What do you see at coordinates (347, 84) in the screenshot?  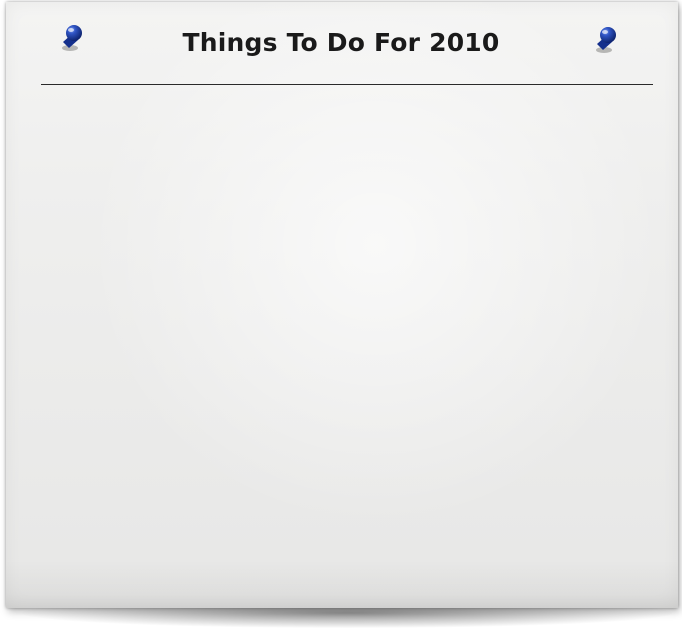 I see `title-divider` at bounding box center [347, 84].